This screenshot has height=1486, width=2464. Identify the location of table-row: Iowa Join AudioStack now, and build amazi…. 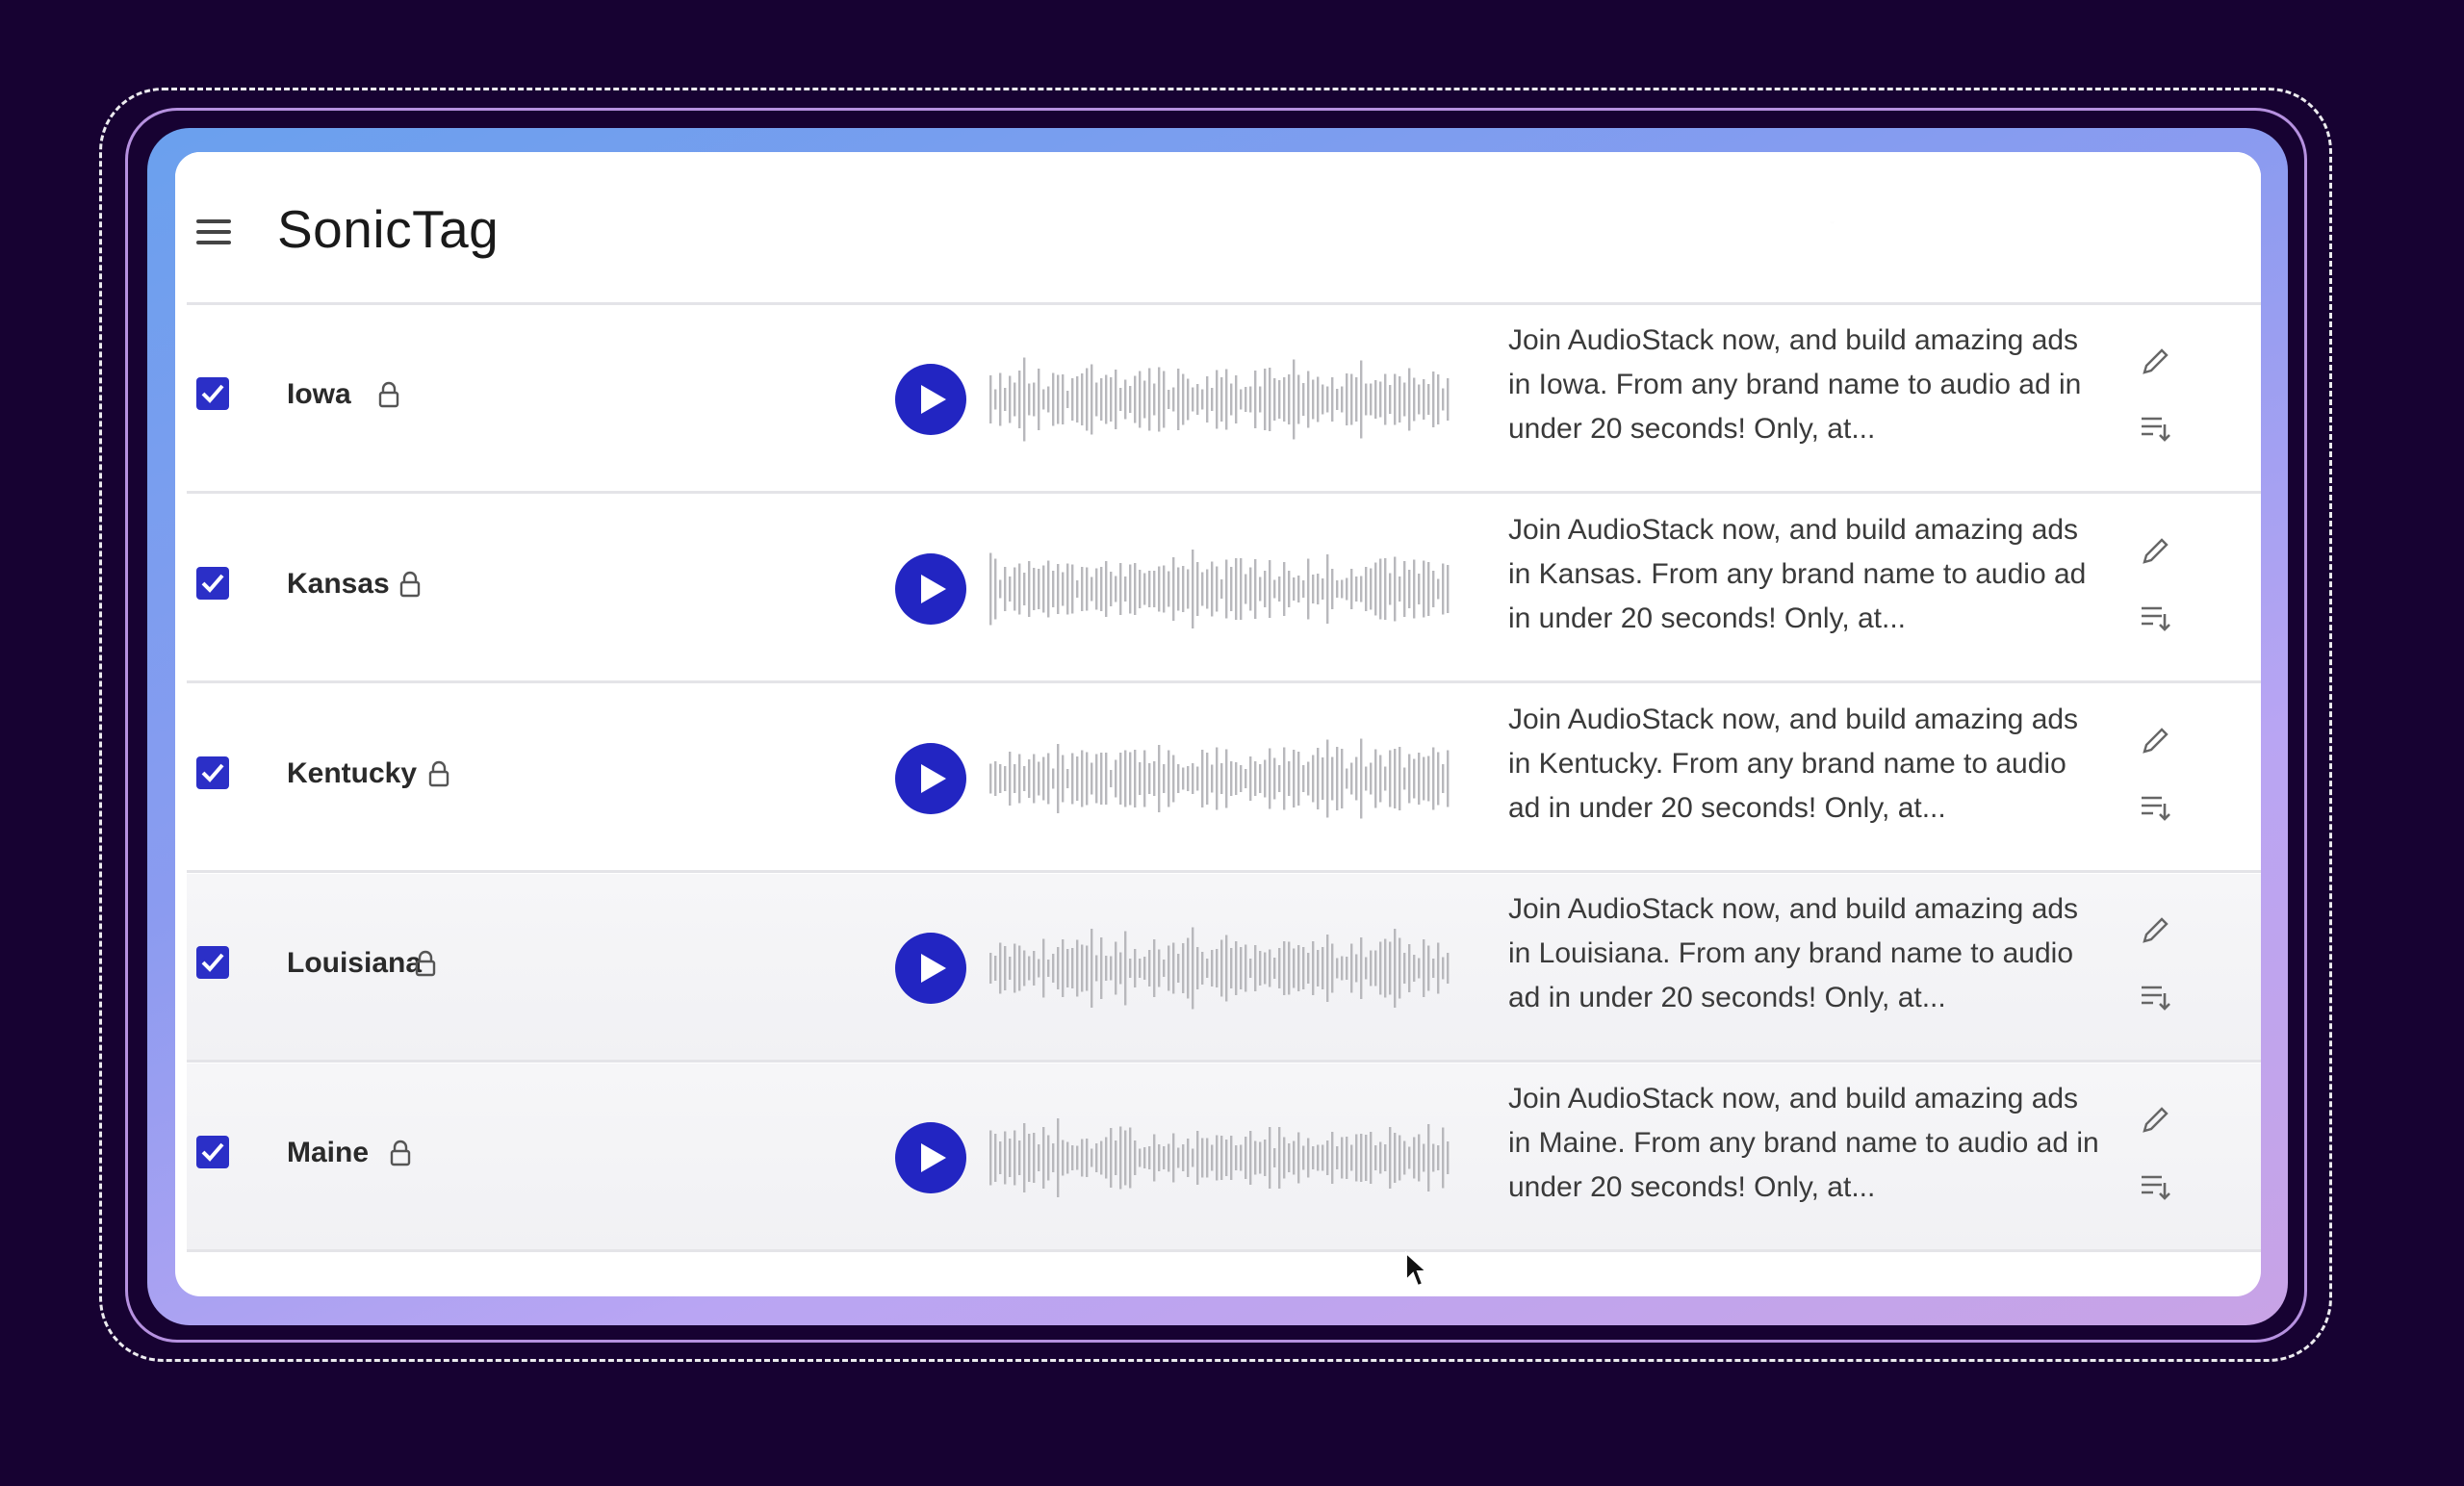
(1224, 400).